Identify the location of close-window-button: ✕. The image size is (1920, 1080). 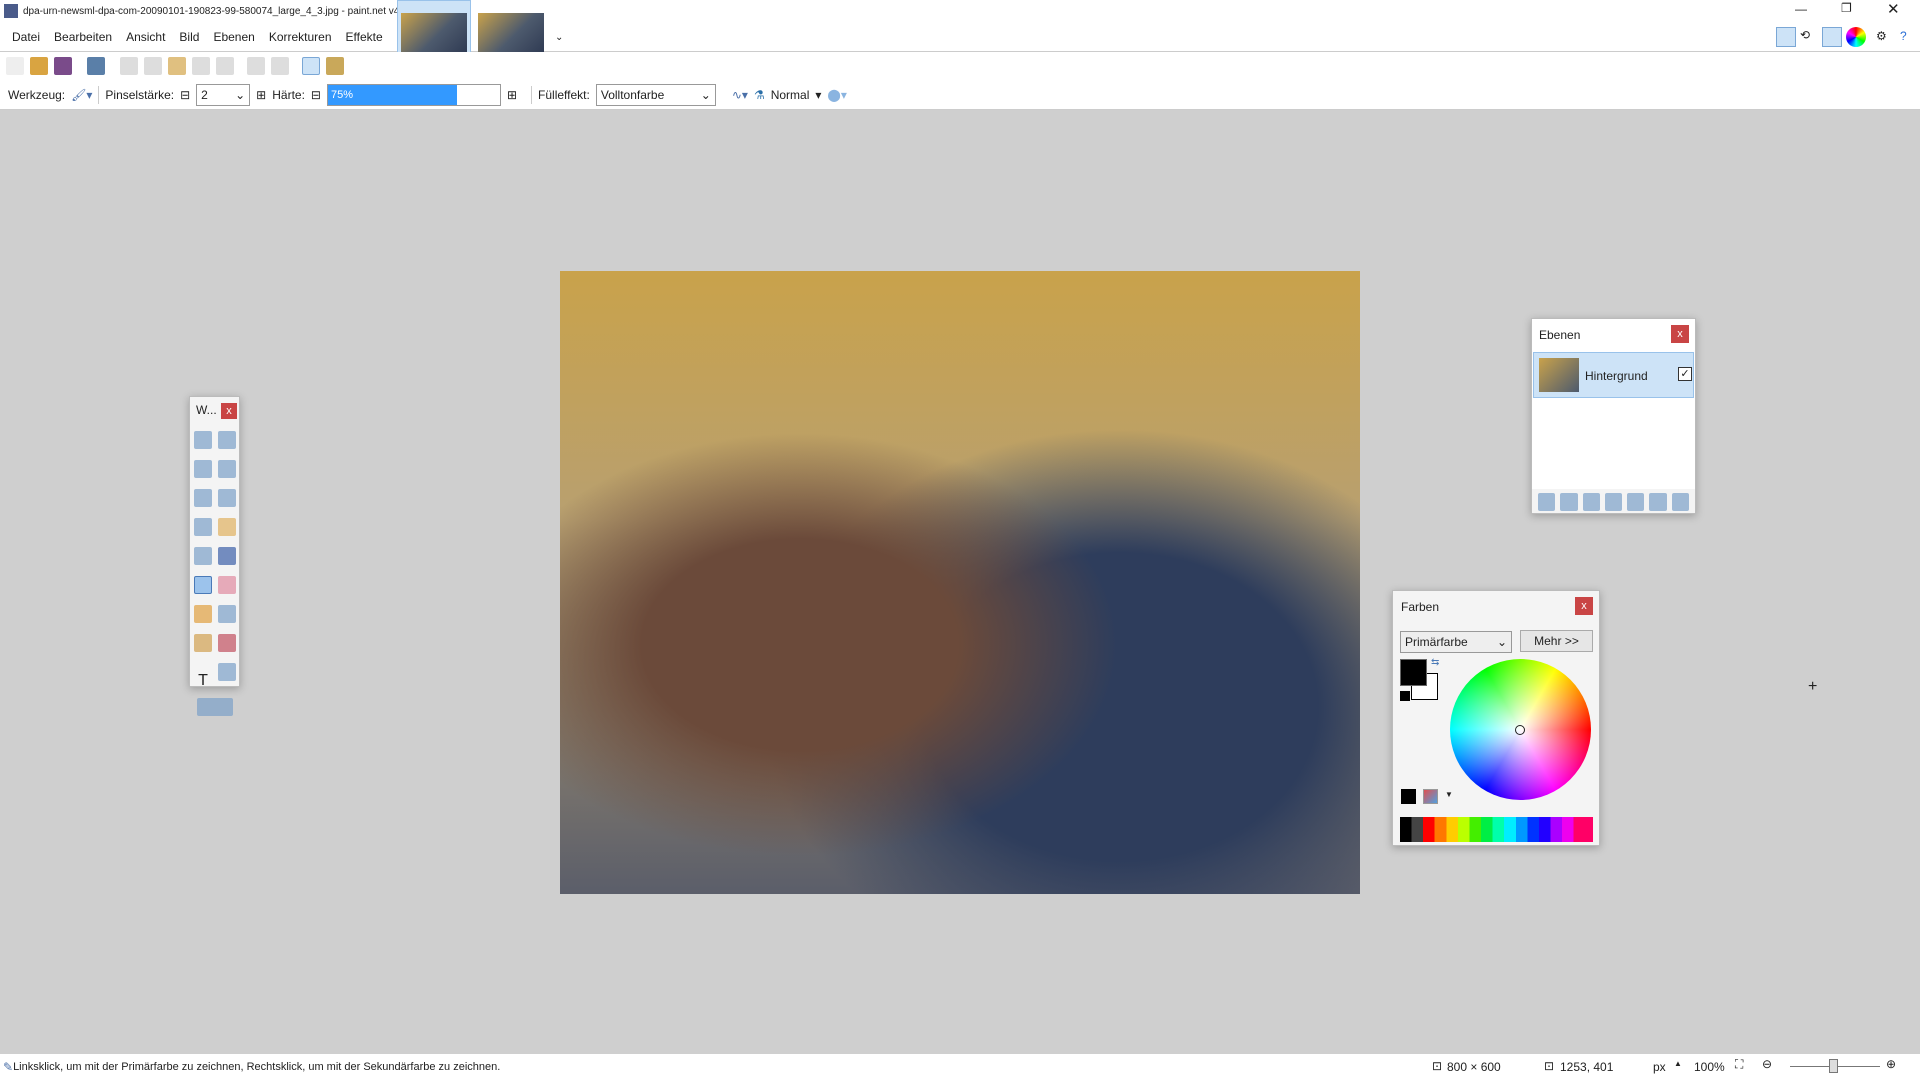
(1893, 9).